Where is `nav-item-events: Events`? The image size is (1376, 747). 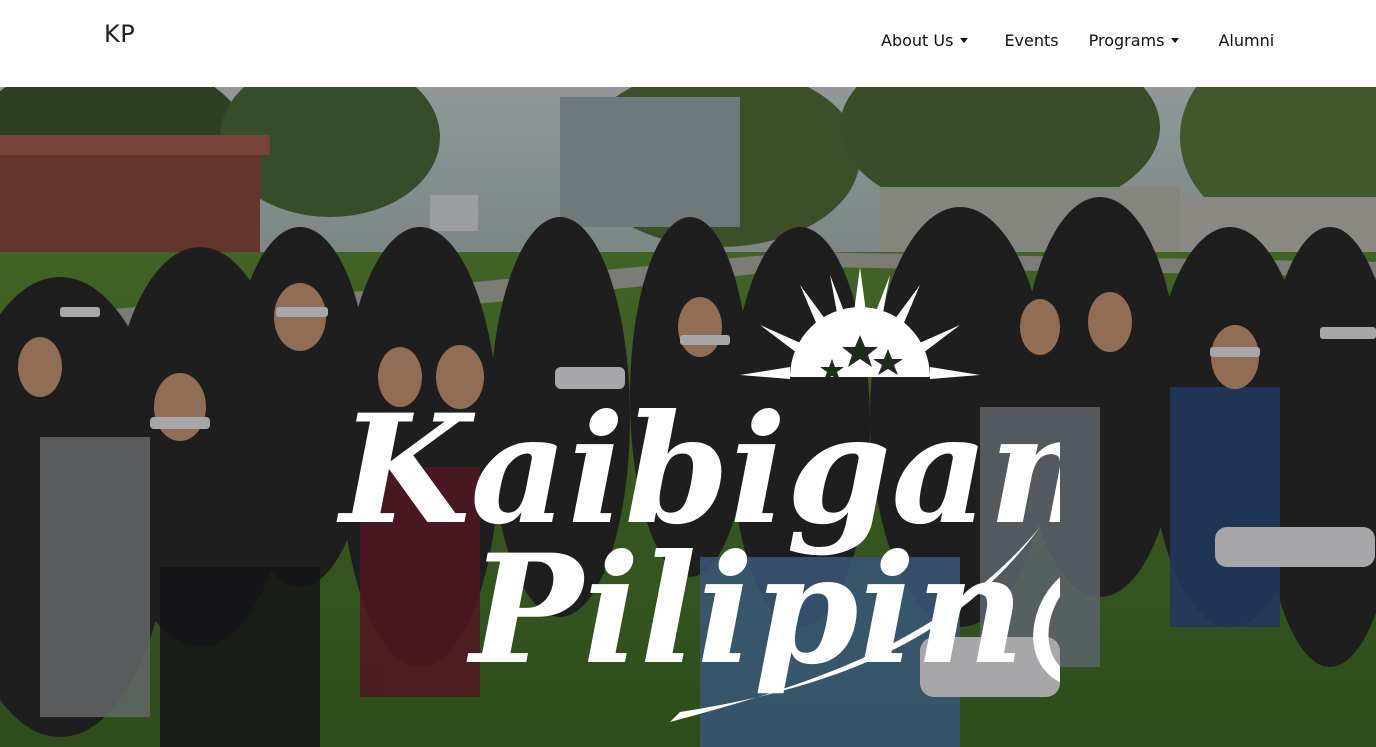
nav-item-events: Events is located at coordinates (1031, 40).